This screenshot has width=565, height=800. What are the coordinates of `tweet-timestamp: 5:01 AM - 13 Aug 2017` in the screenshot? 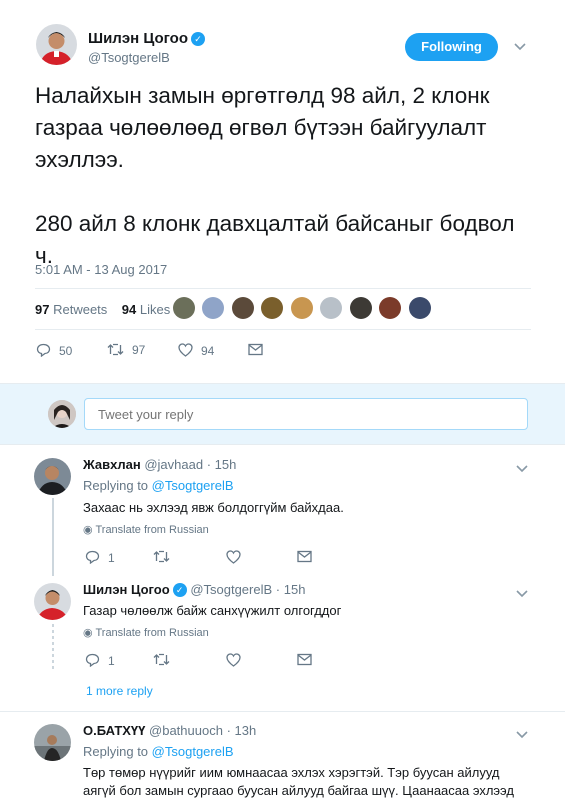 It's located at (101, 269).